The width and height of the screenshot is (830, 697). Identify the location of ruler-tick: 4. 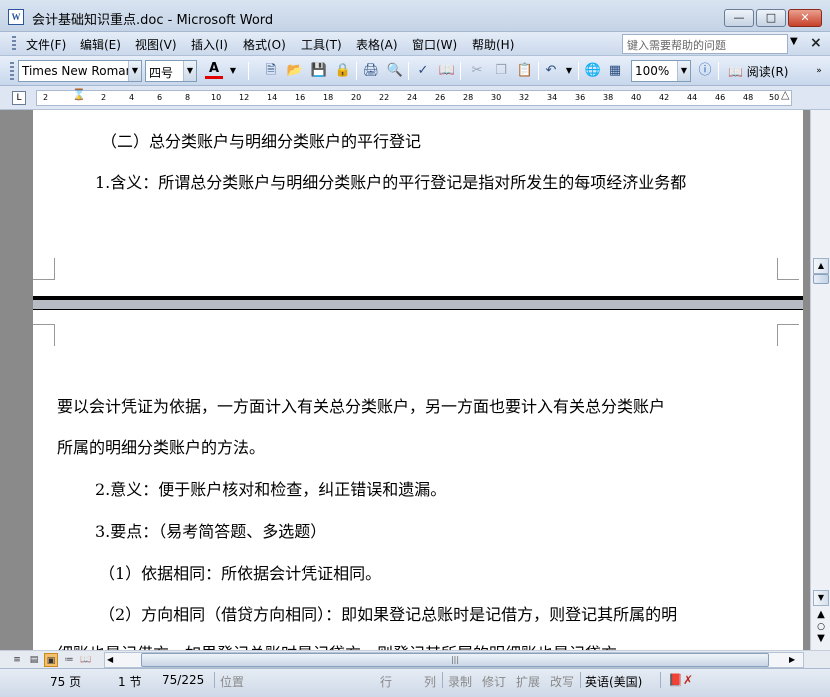
(132, 97).